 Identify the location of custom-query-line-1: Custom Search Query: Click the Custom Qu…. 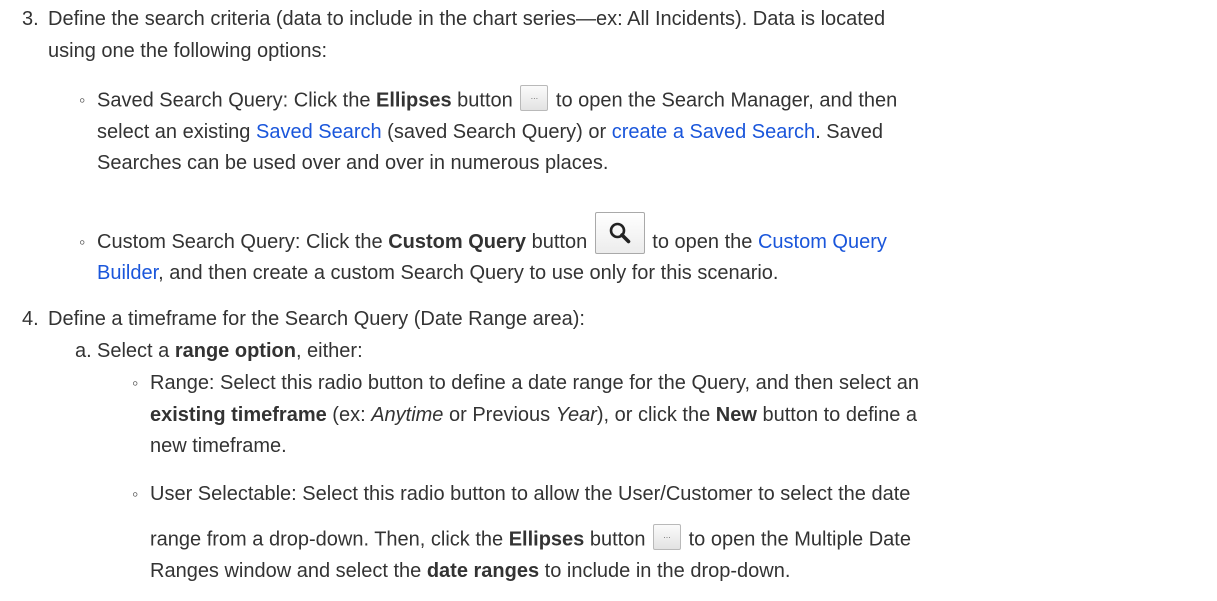
(492, 233).